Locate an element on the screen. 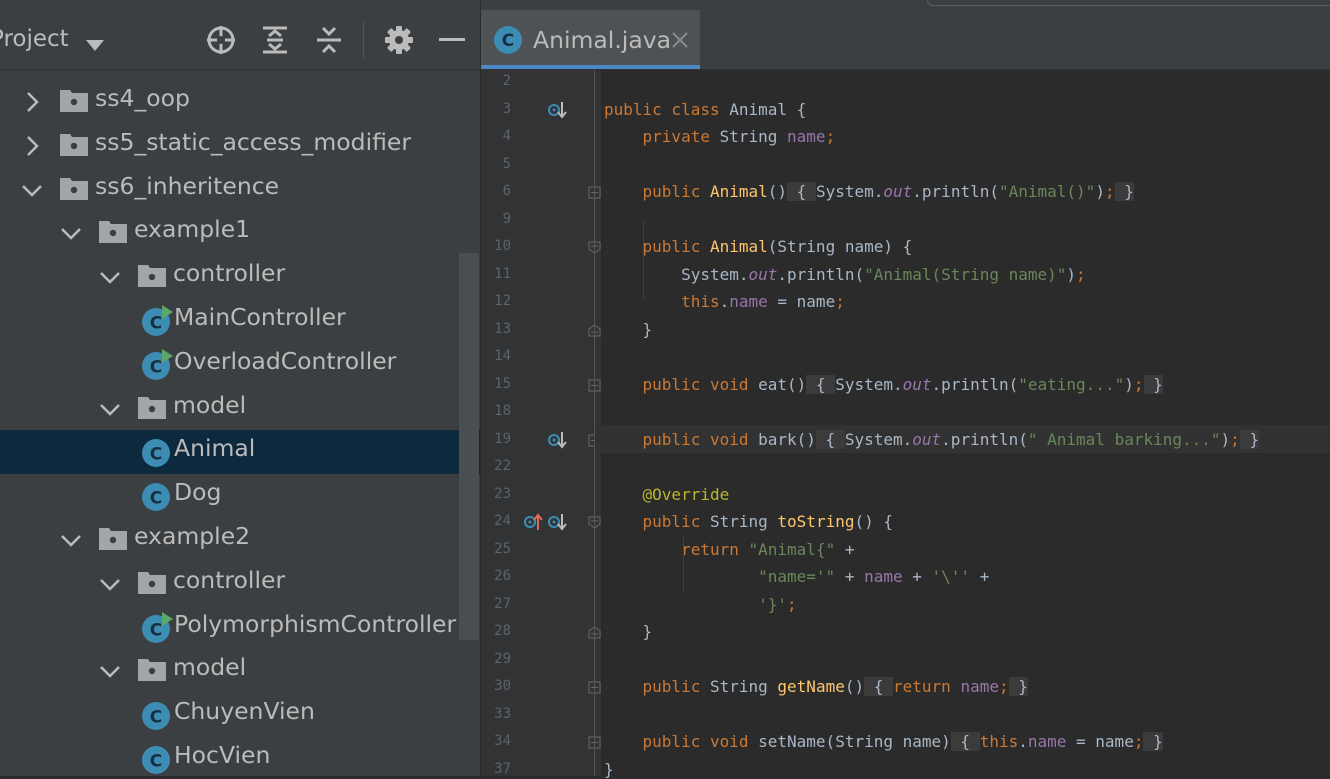  code-token: + is located at coordinates (845, 549).